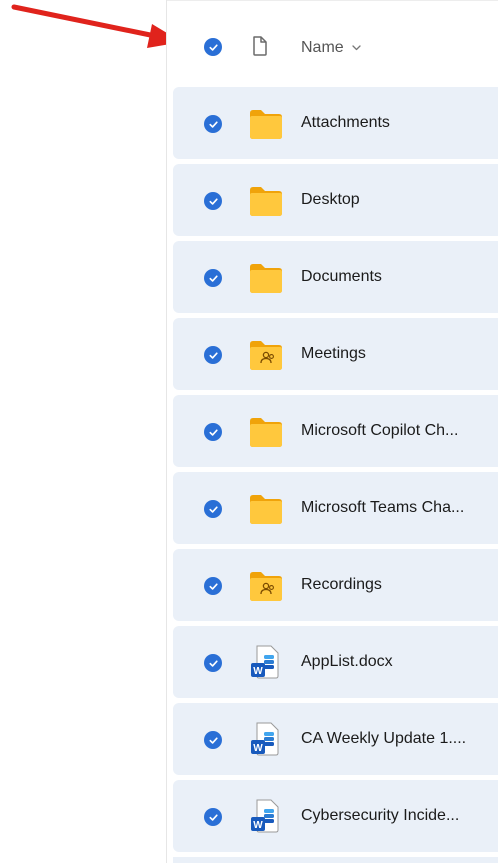 This screenshot has height=863, width=498. Describe the element at coordinates (260, 48) in the screenshot. I see `file-type-icon` at that location.